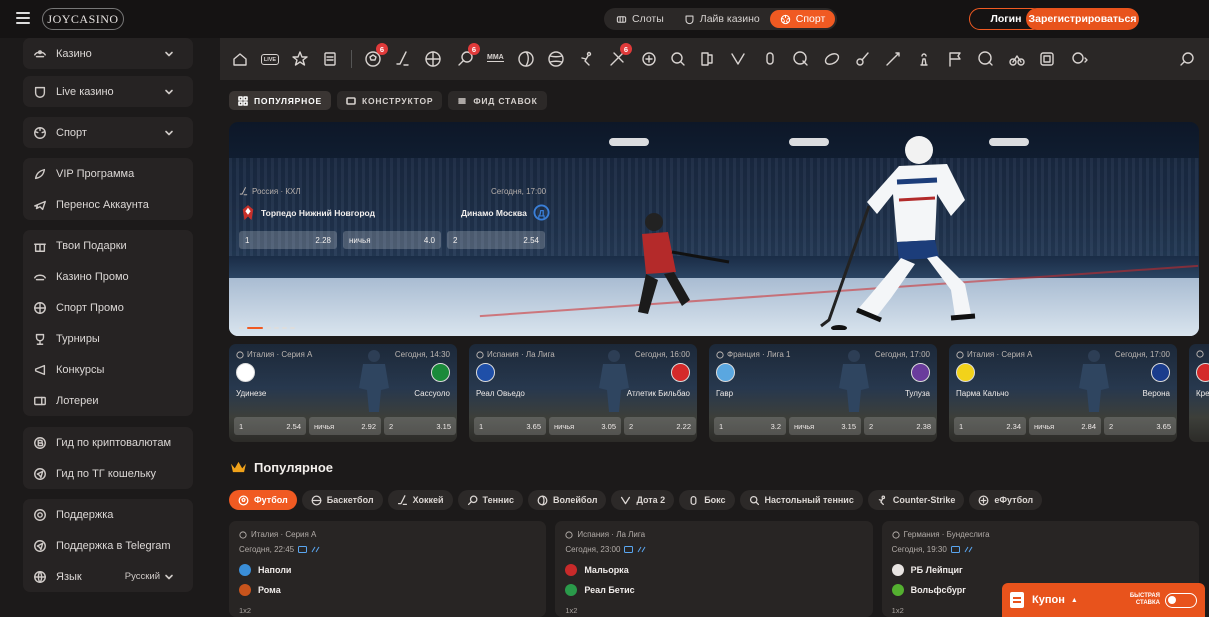 This screenshot has height=617, width=1209. What do you see at coordinates (280, 100) in the screenshot?
I see `subtab-popular: ПОПУЛЯРНОЕ` at bounding box center [280, 100].